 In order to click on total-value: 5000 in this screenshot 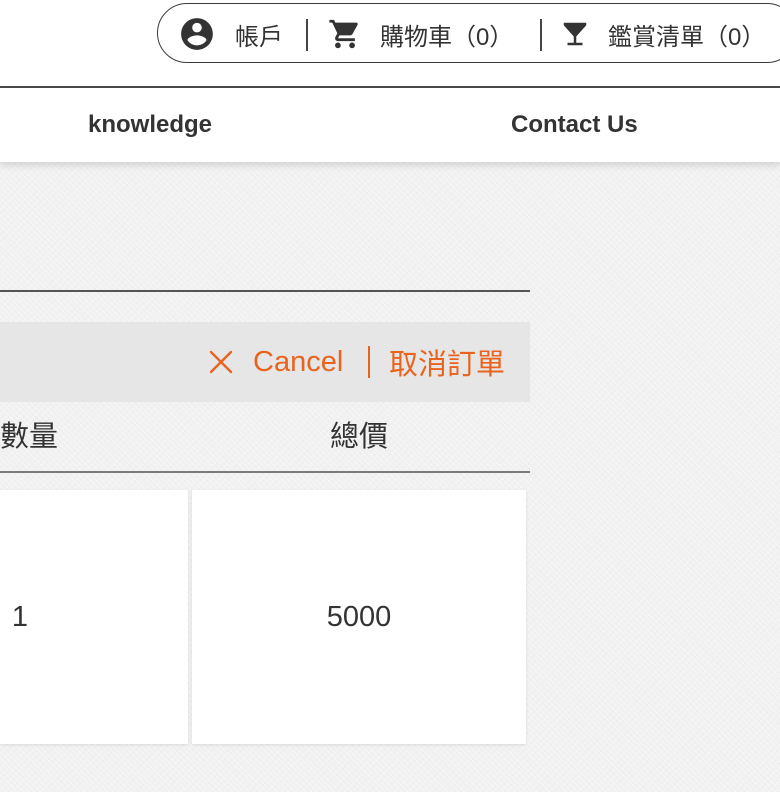, I will do `click(359, 616)`.